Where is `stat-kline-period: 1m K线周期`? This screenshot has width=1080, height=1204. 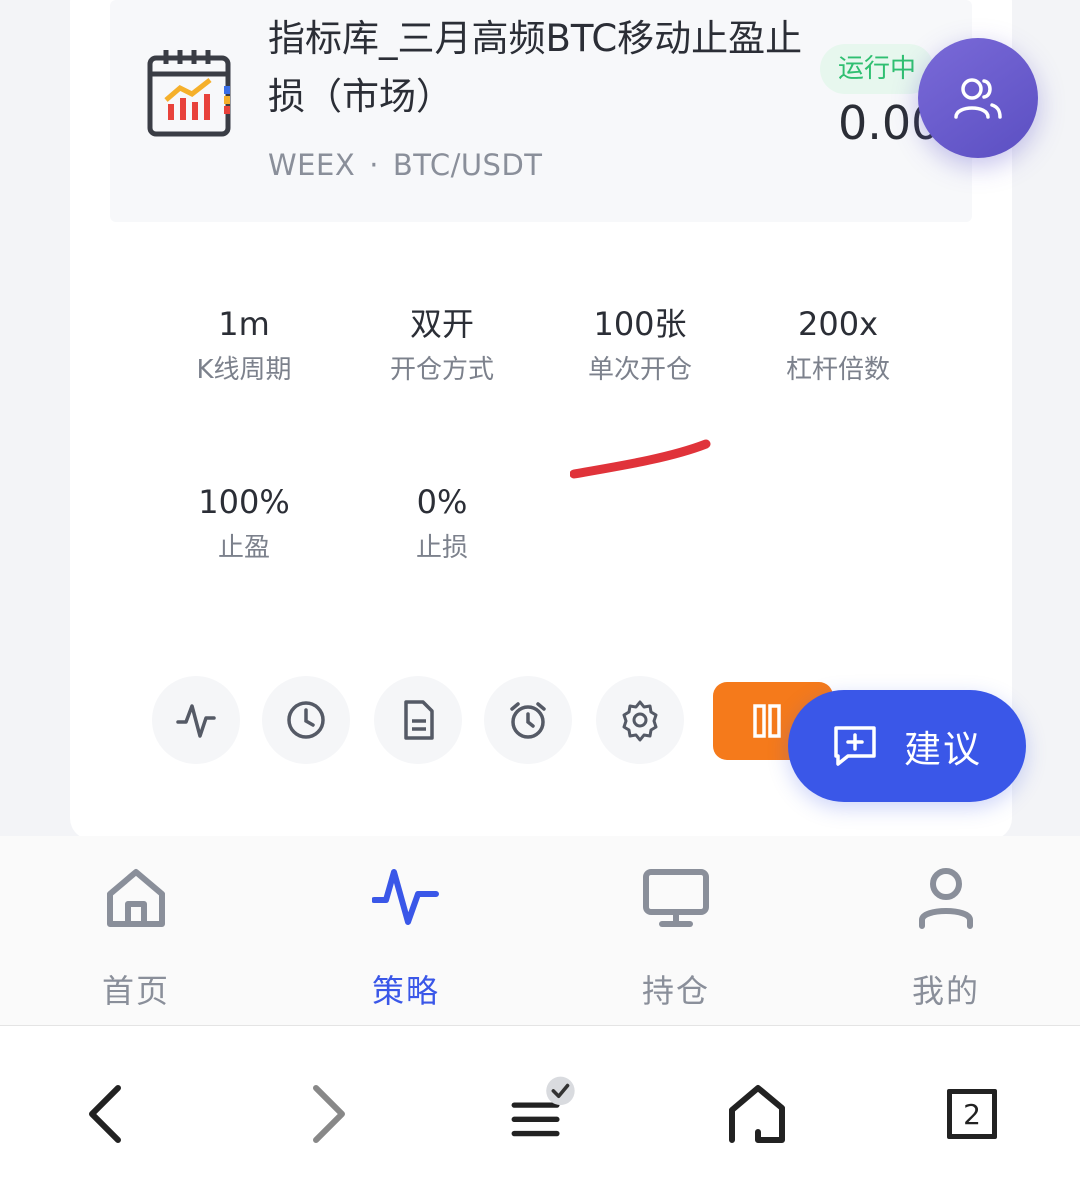
stat-kline-period: 1m K线周期 is located at coordinates (244, 346).